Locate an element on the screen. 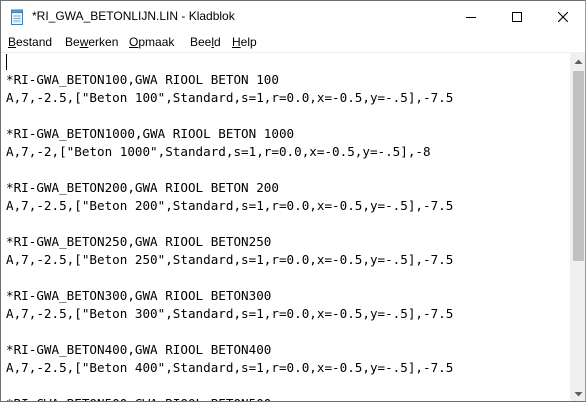 The height and width of the screenshot is (403, 587). close-icon is located at coordinates (563, 16).